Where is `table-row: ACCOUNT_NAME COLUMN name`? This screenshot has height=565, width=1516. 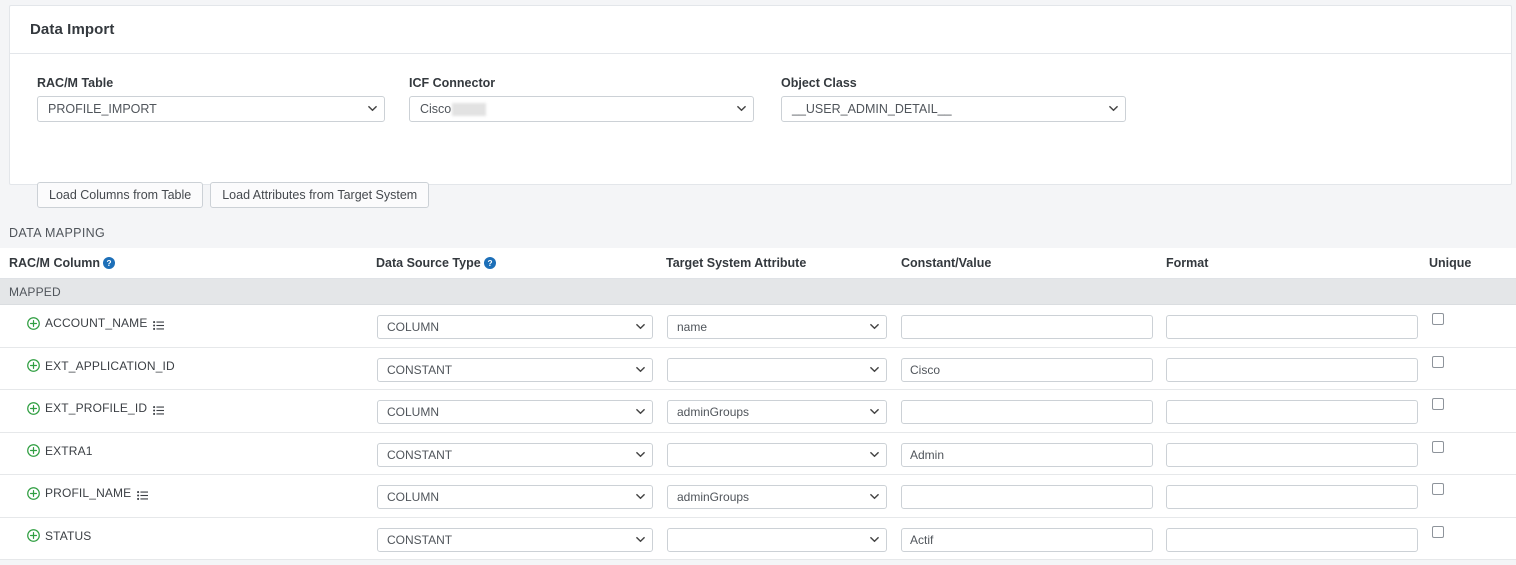 table-row: ACCOUNT_NAME COLUMN name is located at coordinates (758, 326).